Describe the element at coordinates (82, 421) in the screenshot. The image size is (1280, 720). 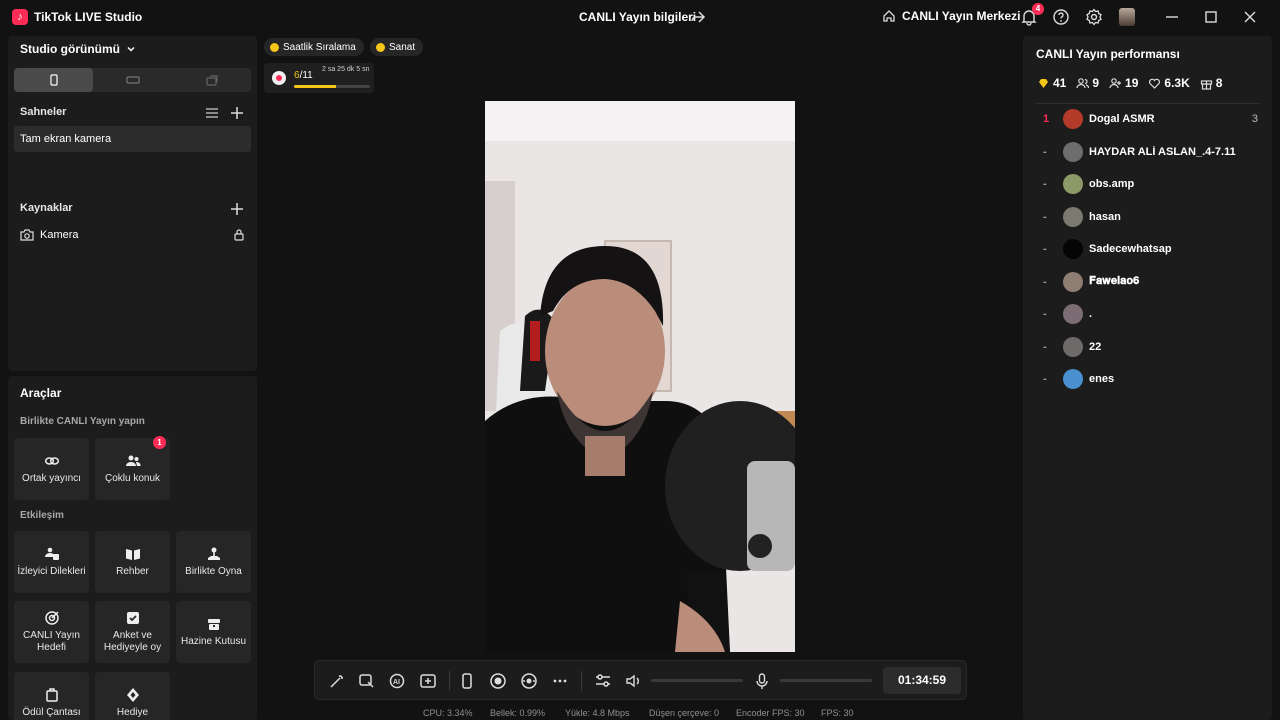
I see `collab-section-title: Birlikte CANLI Yayın yapın` at that location.